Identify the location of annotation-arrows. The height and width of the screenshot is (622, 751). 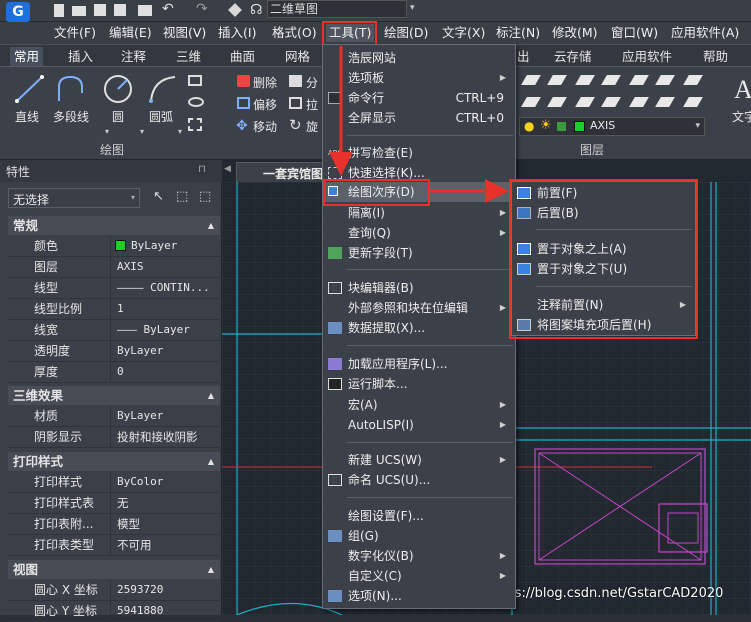
(419, 124).